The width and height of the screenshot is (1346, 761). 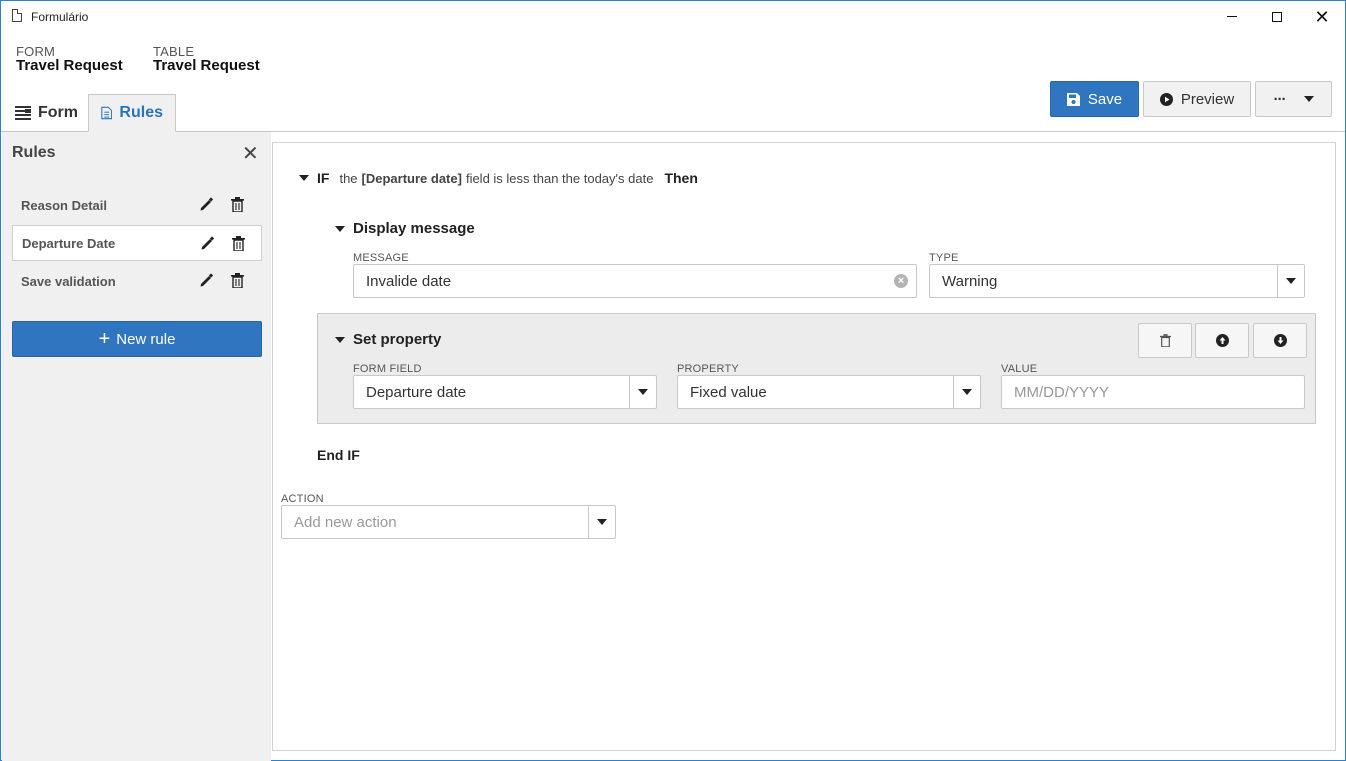 What do you see at coordinates (409, 281) in the screenshot?
I see `message-value: Invalide date` at bounding box center [409, 281].